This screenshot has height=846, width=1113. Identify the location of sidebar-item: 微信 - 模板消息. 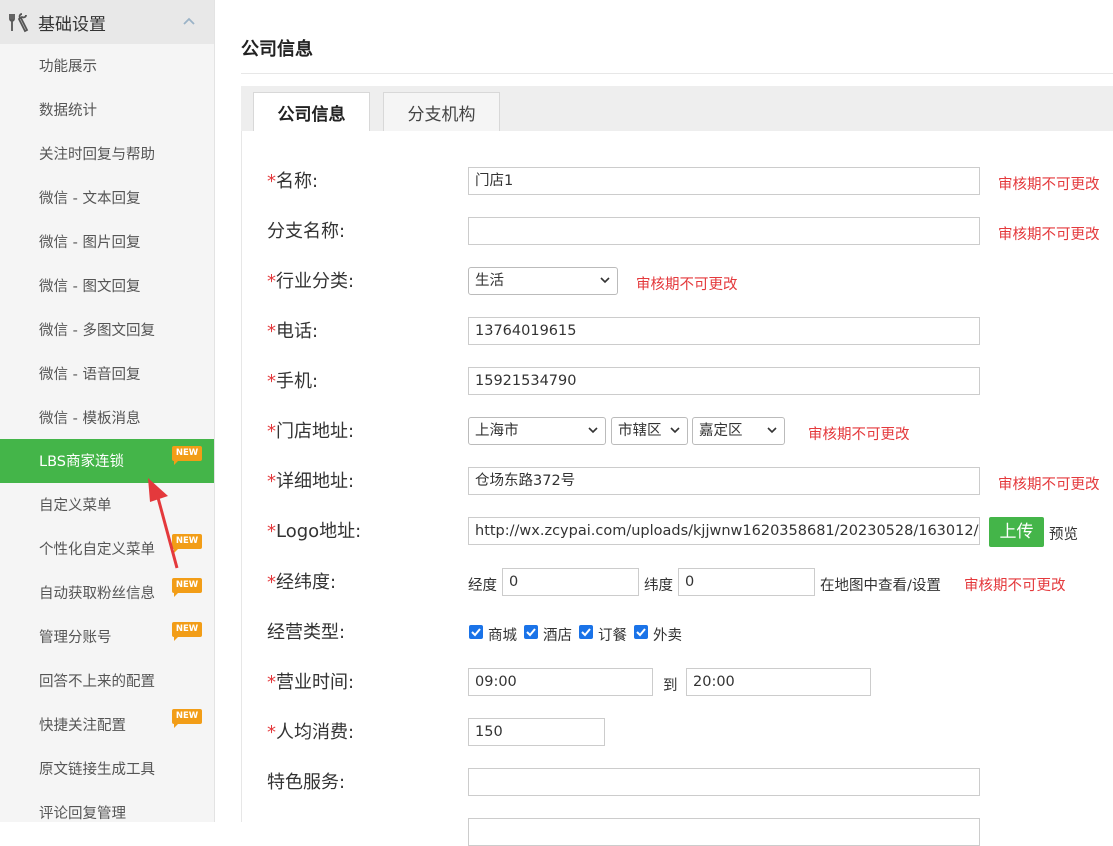
(107, 417).